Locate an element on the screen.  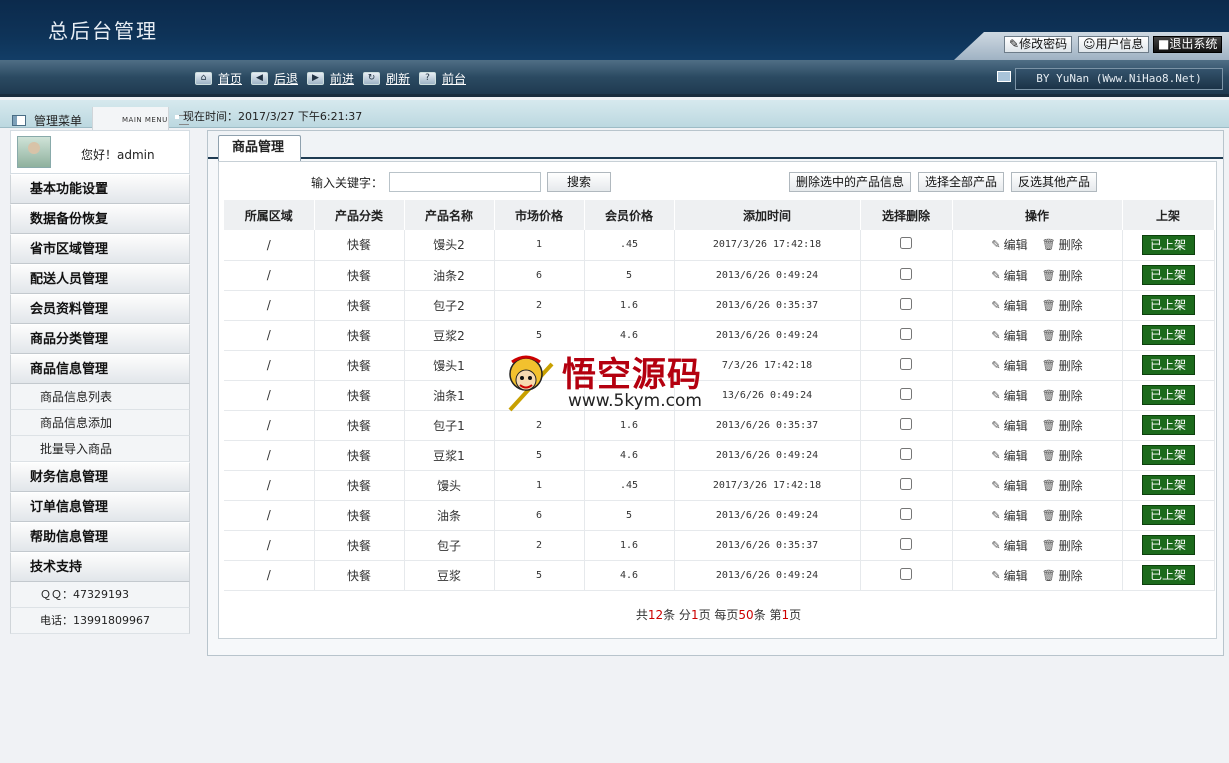
nav-forward: ▶ 前进 is located at coordinates (330, 78).